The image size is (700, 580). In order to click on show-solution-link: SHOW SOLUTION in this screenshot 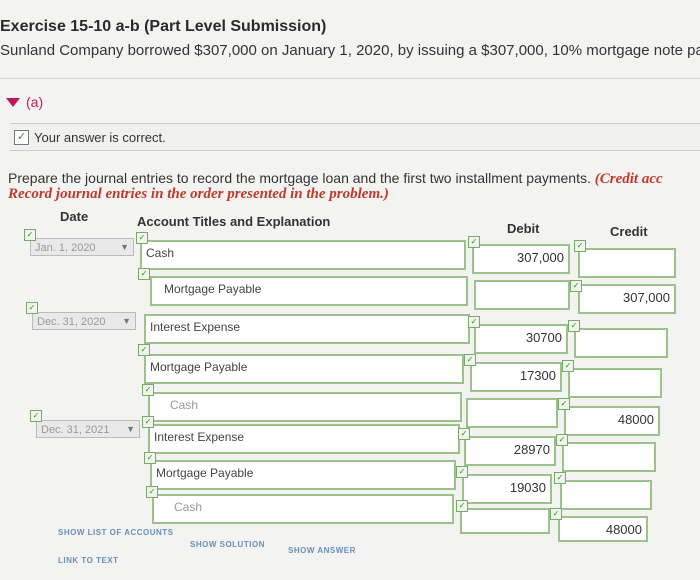, I will do `click(227, 544)`.